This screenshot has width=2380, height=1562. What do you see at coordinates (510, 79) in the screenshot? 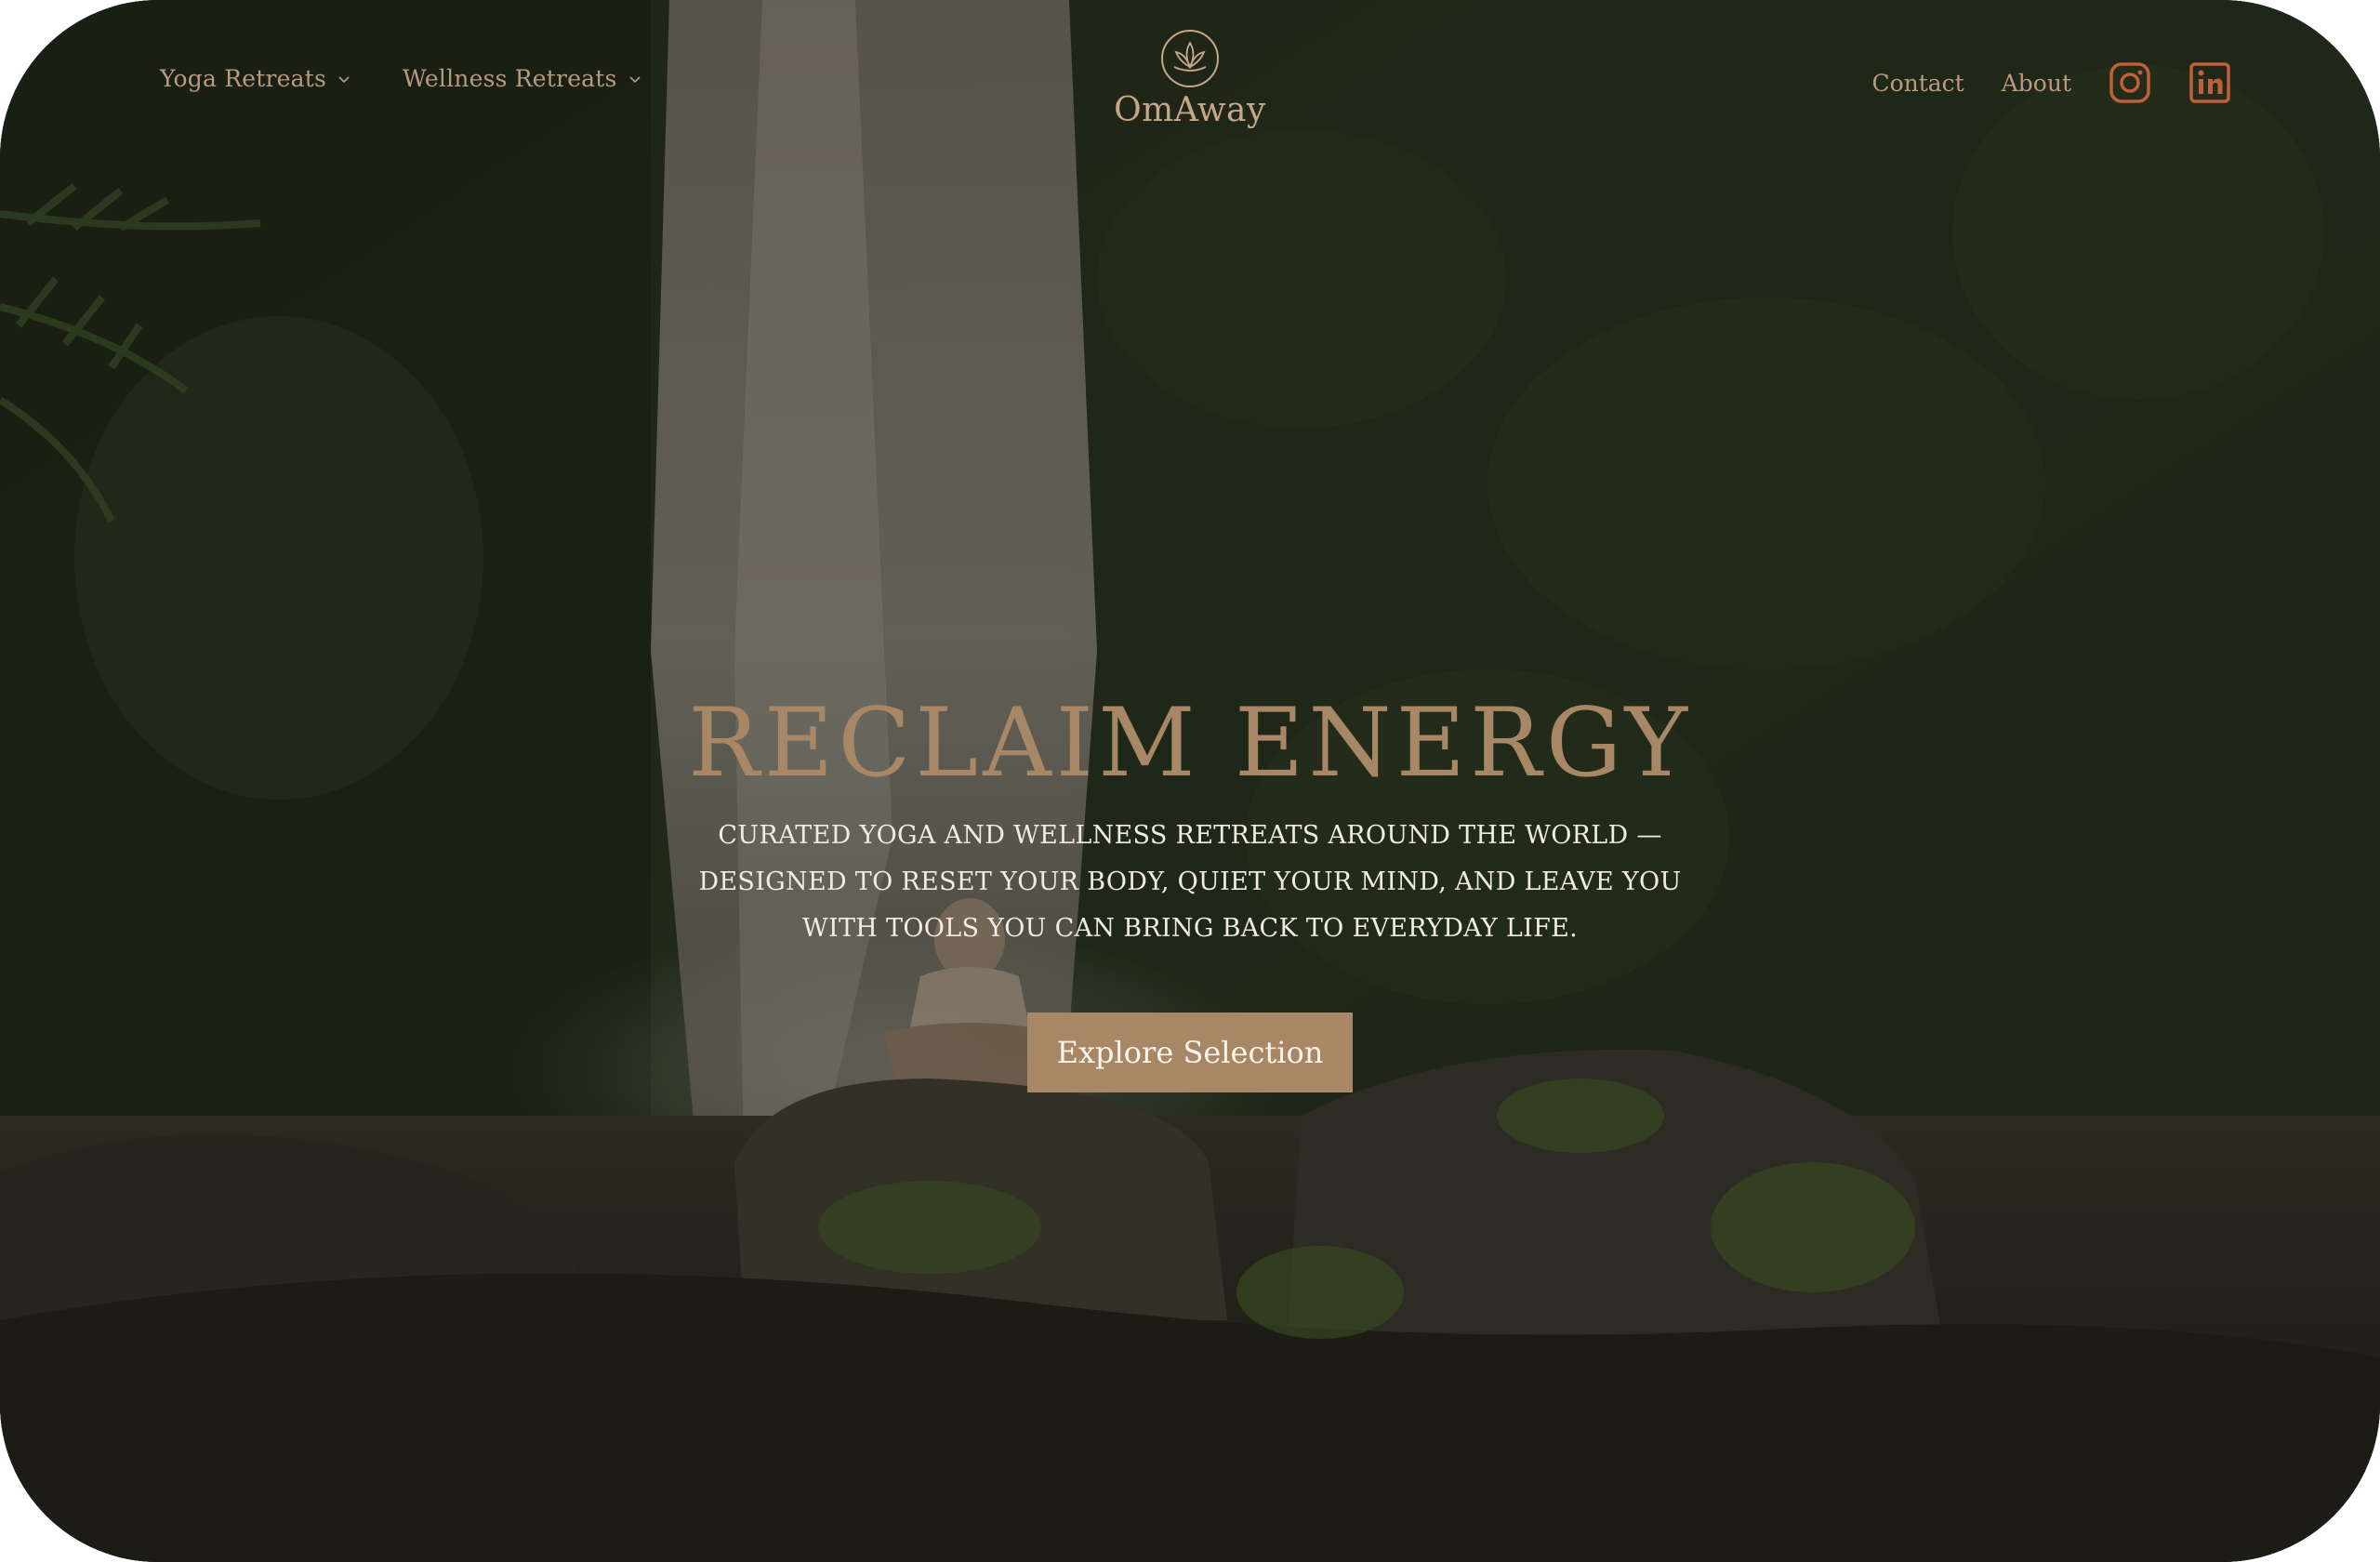
I see `nav-label: Wellness Retreats` at bounding box center [510, 79].